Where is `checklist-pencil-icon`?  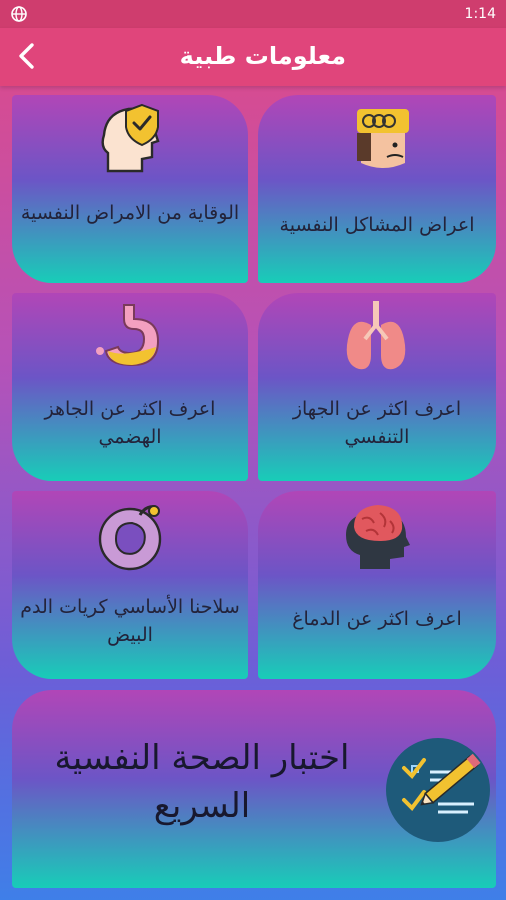 checklist-pencil-icon is located at coordinates (438, 790).